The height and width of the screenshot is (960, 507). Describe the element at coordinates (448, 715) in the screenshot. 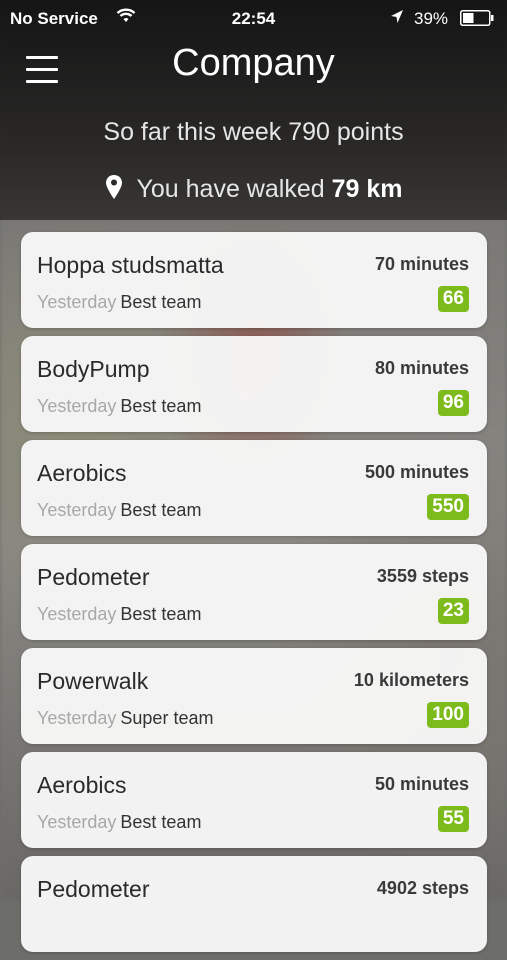

I see `points-badge: 100` at that location.